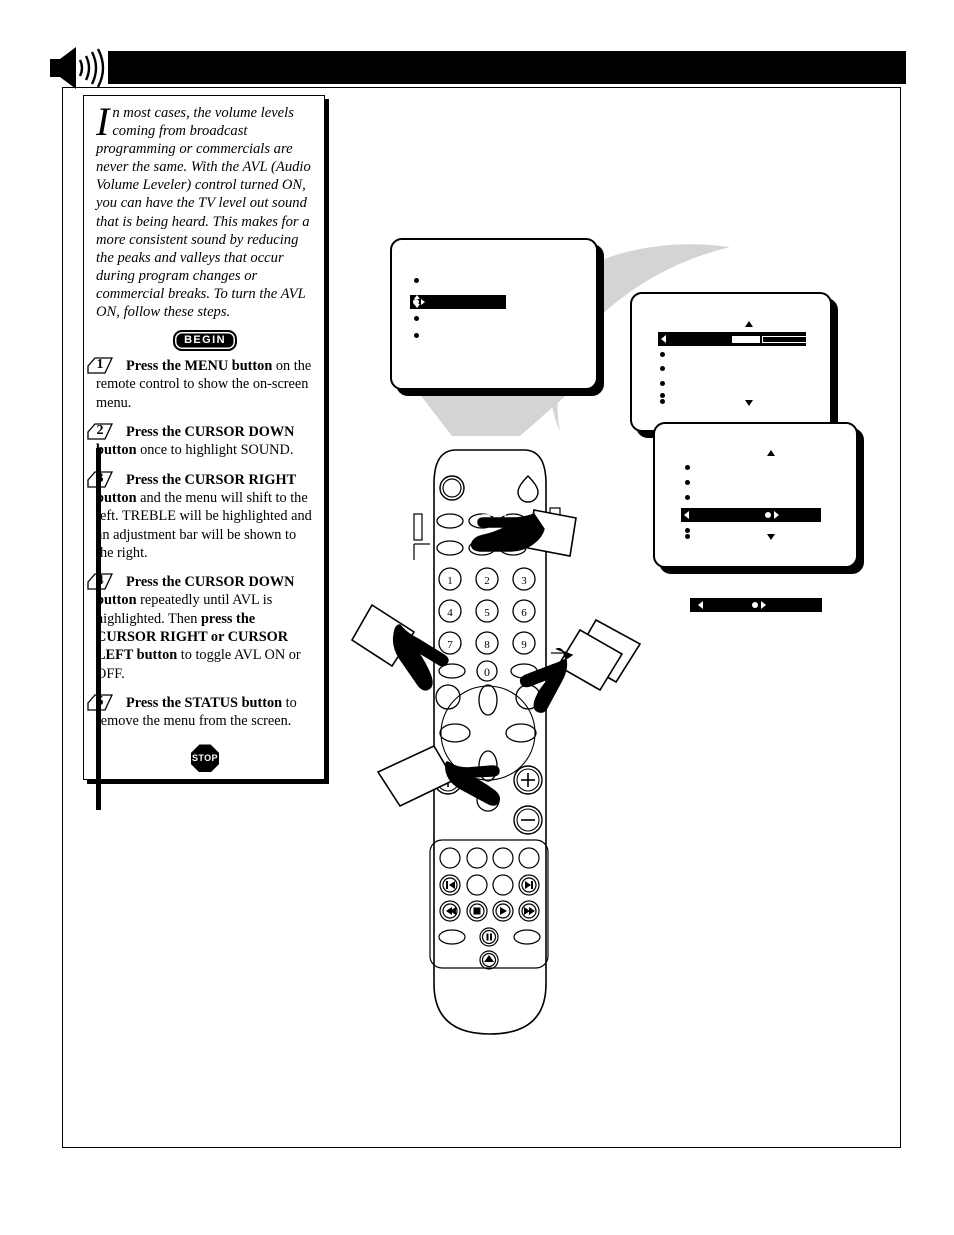  What do you see at coordinates (77, 68) in the screenshot?
I see `speaker-volume-icon` at bounding box center [77, 68].